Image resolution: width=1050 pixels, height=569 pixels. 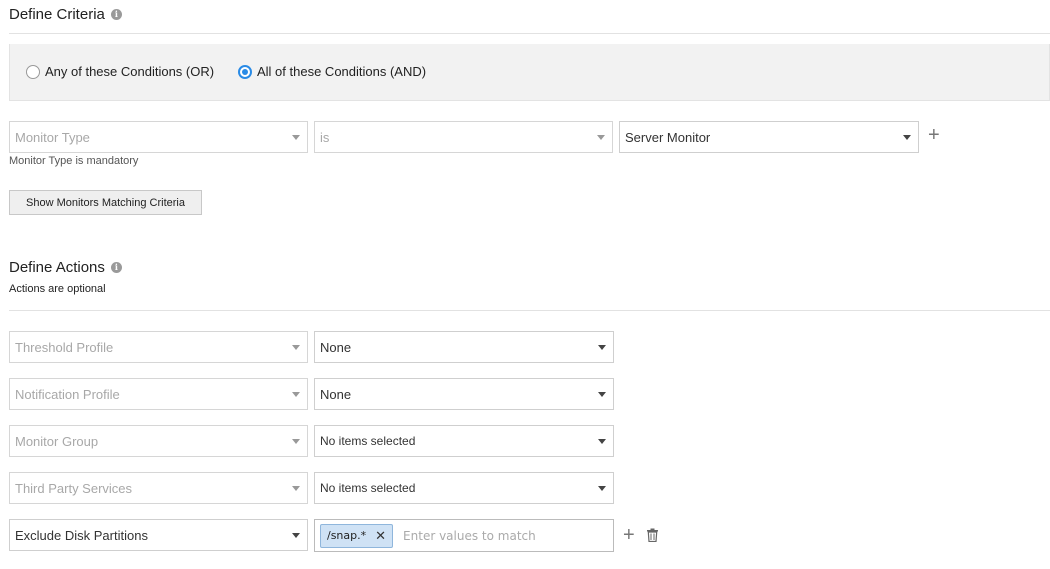 What do you see at coordinates (342, 71) in the screenshot?
I see `radio-label-and: All of these Conditions (AND)` at bounding box center [342, 71].